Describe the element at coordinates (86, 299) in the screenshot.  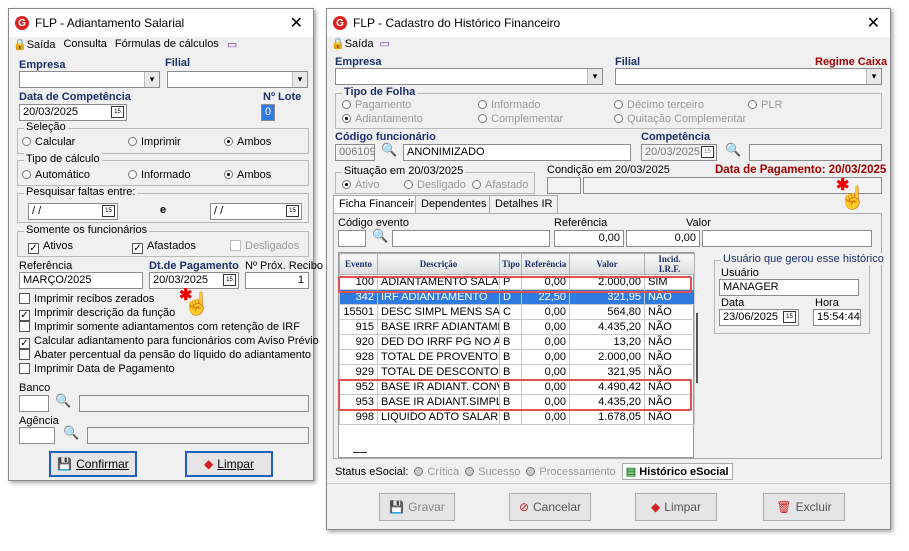
I see `option-imprimir-zerados: Imprimir recibos zerados` at that location.